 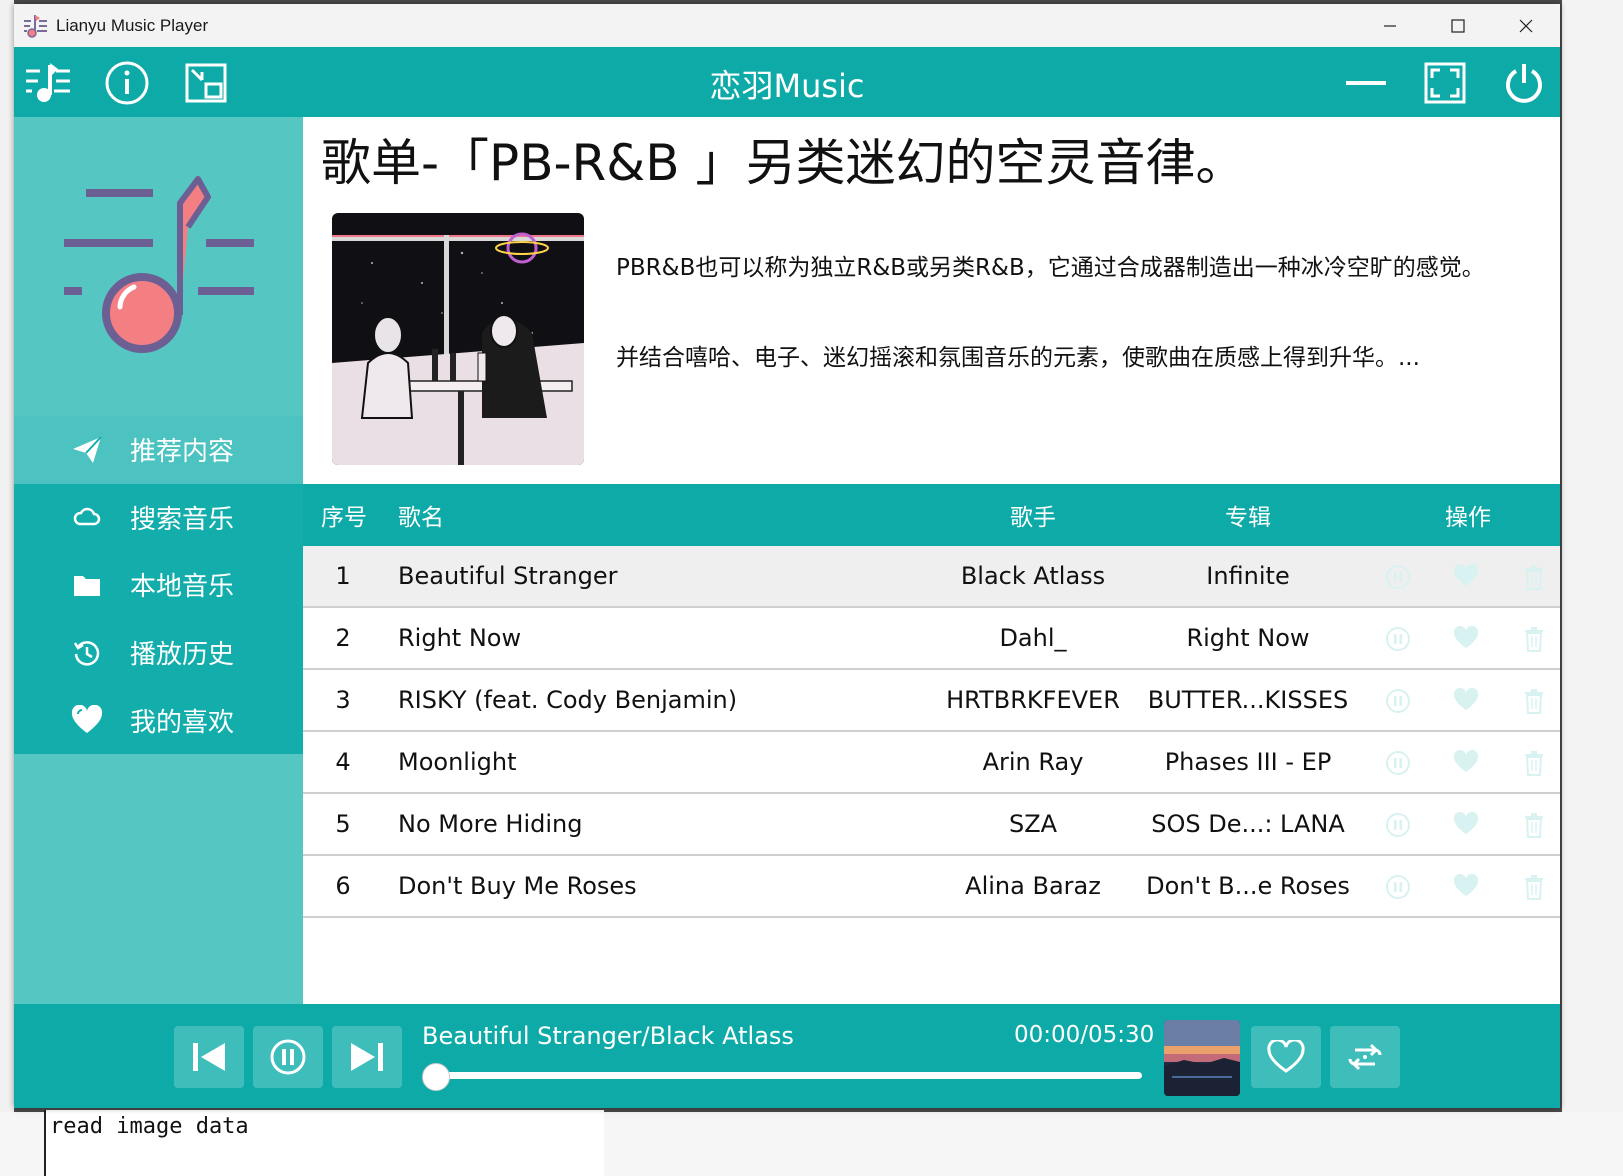 I want to click on window-close-button, so click(x=1526, y=25).